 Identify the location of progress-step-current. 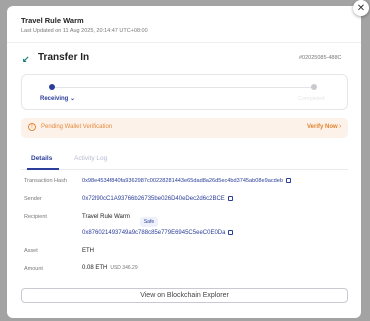
(52, 87).